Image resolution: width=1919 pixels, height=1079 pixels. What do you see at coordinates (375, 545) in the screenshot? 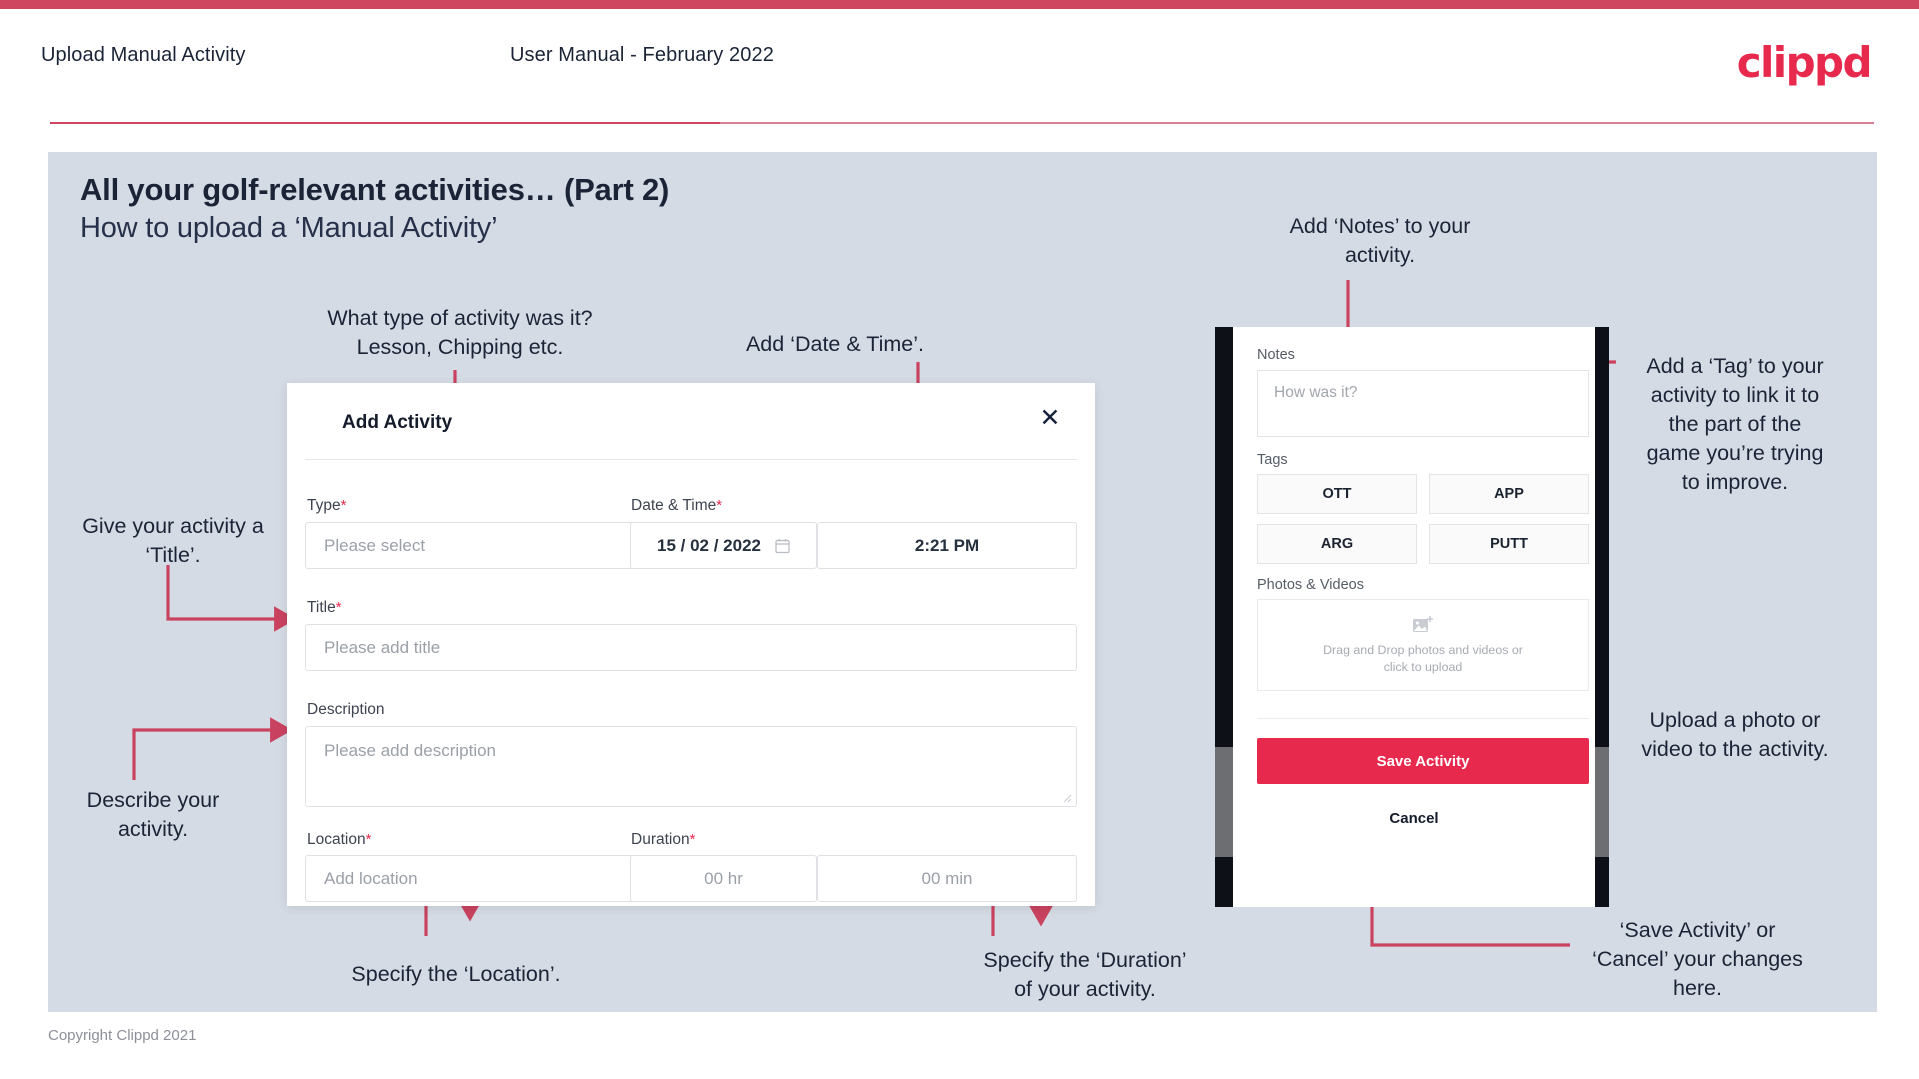
I see `type-placeholder: Please select` at bounding box center [375, 545].